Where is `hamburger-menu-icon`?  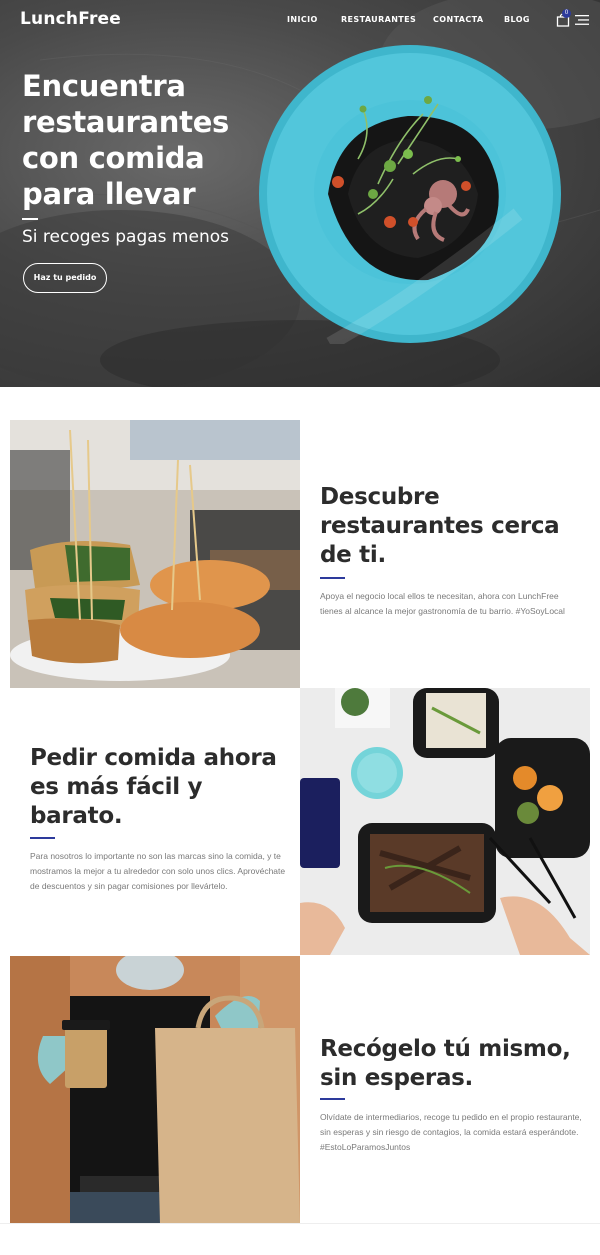
hamburger-menu-icon is located at coordinates (582, 20).